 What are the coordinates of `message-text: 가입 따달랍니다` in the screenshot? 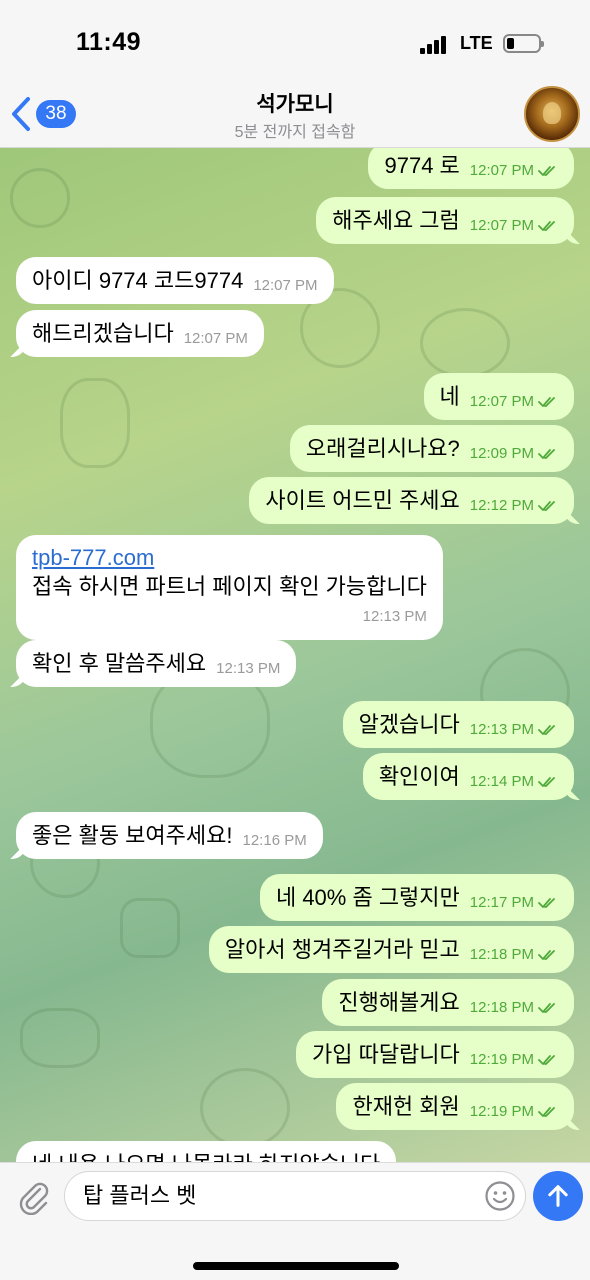 It's located at (385, 1055).